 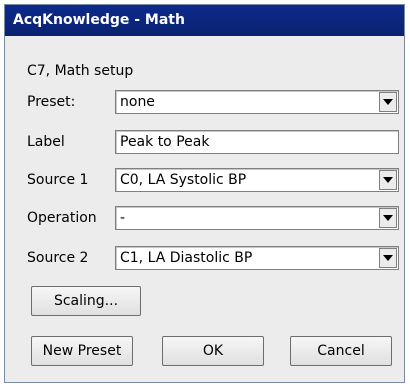 I want to click on preset-dropdown-arrow-icon, so click(x=388, y=102).